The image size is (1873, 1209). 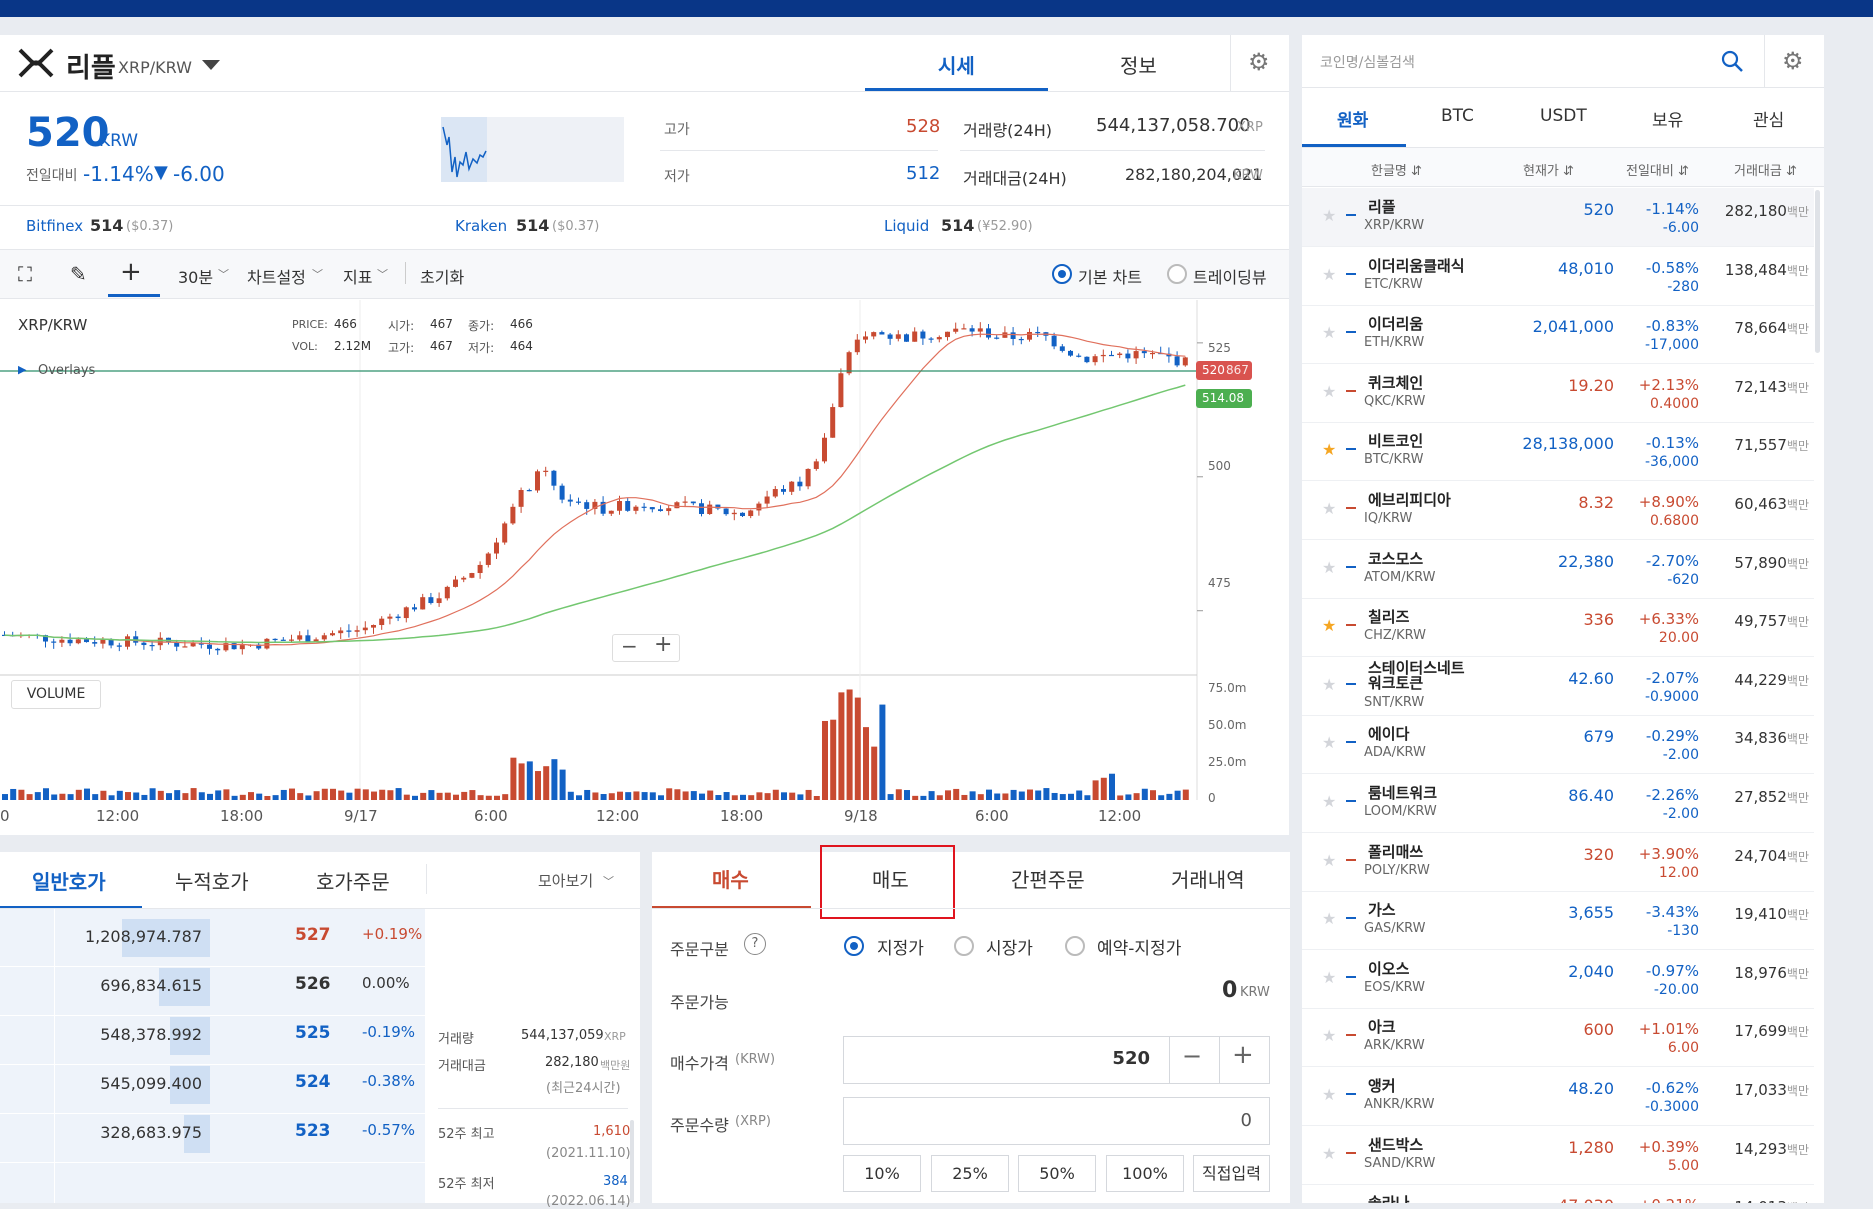 What do you see at coordinates (1558, 1038) in the screenshot?
I see `coin-row: ★ 아크 ARK/KRW 600 +1.01% 6.00 17,699백만` at bounding box center [1558, 1038].